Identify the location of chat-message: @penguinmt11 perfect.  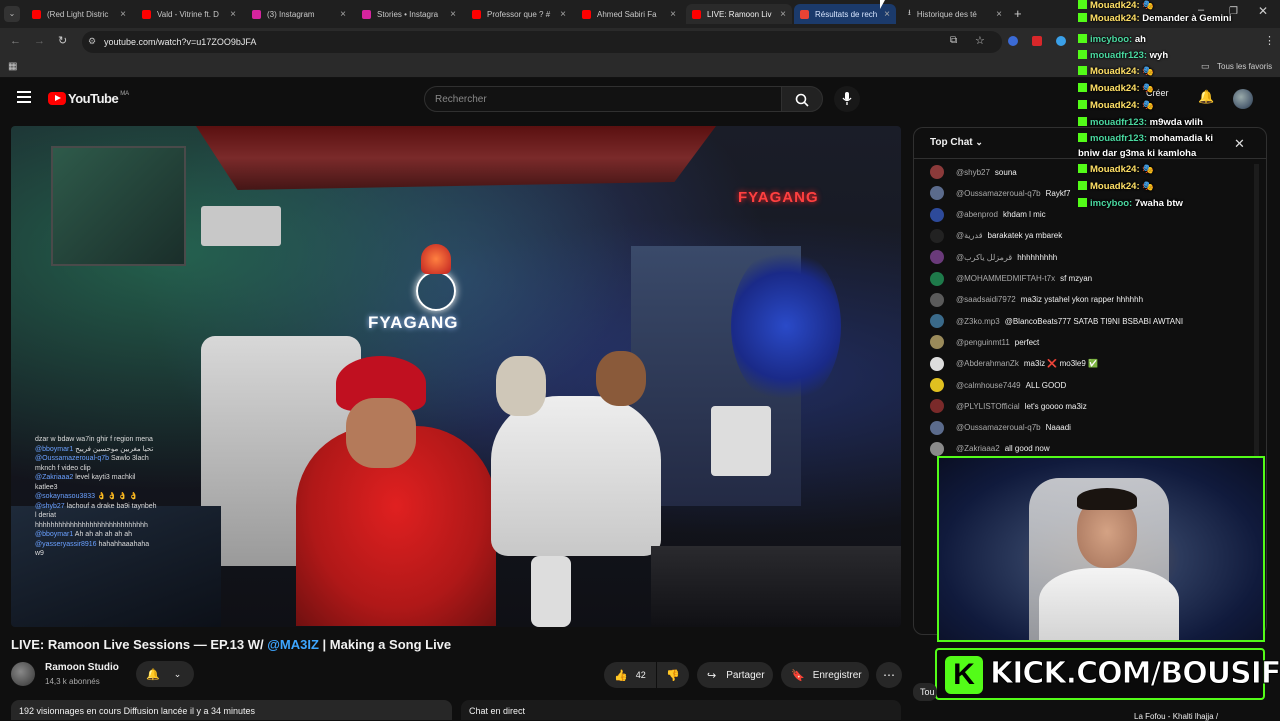
(984, 342).